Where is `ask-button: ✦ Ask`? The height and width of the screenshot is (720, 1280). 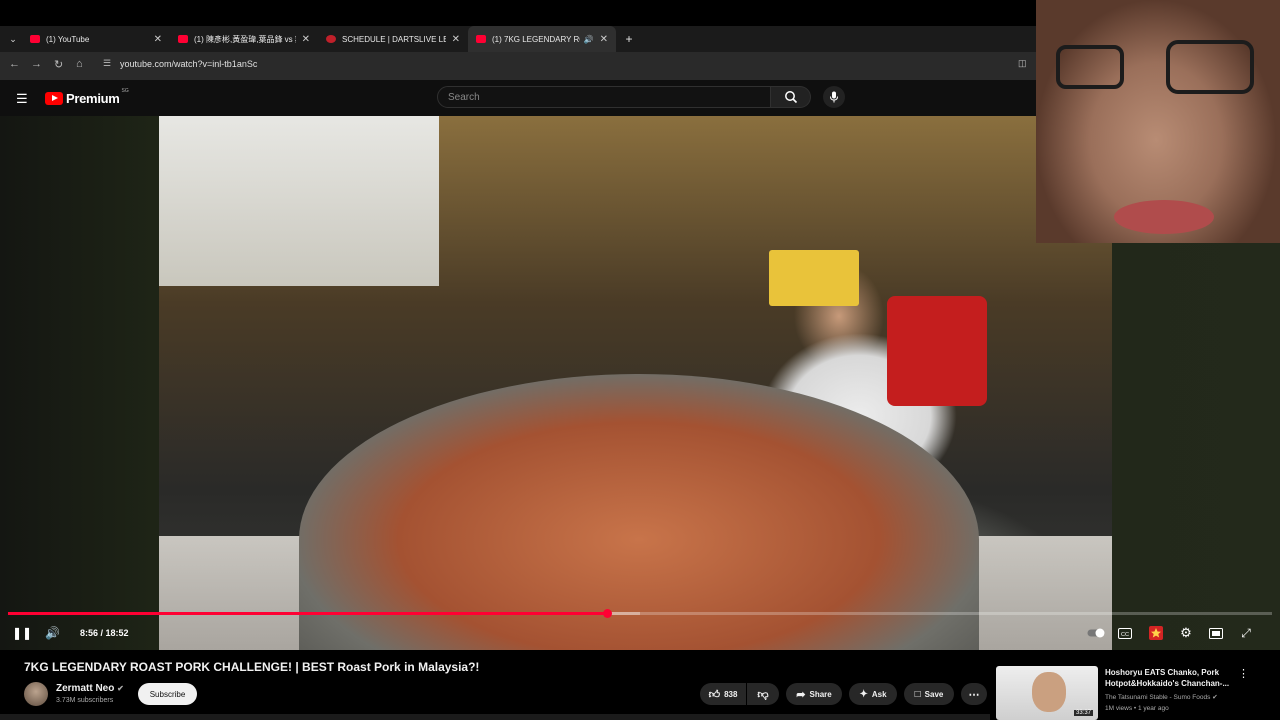 ask-button: ✦ Ask is located at coordinates (873, 694).